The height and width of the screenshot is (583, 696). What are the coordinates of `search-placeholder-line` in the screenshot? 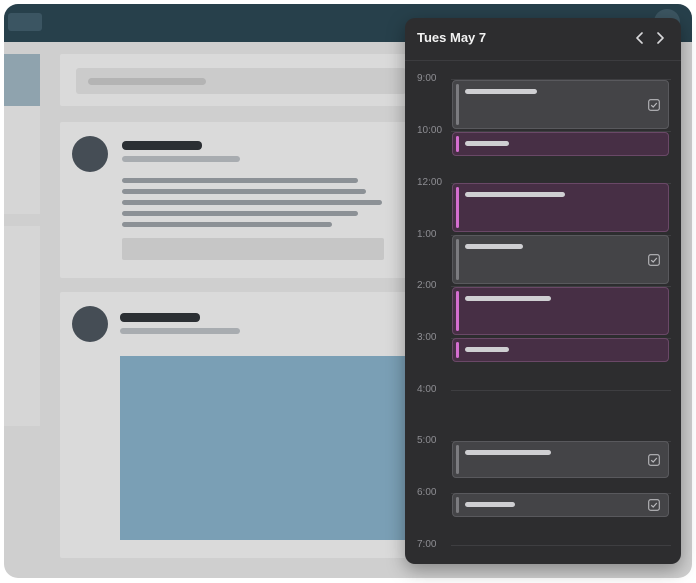 It's located at (147, 81).